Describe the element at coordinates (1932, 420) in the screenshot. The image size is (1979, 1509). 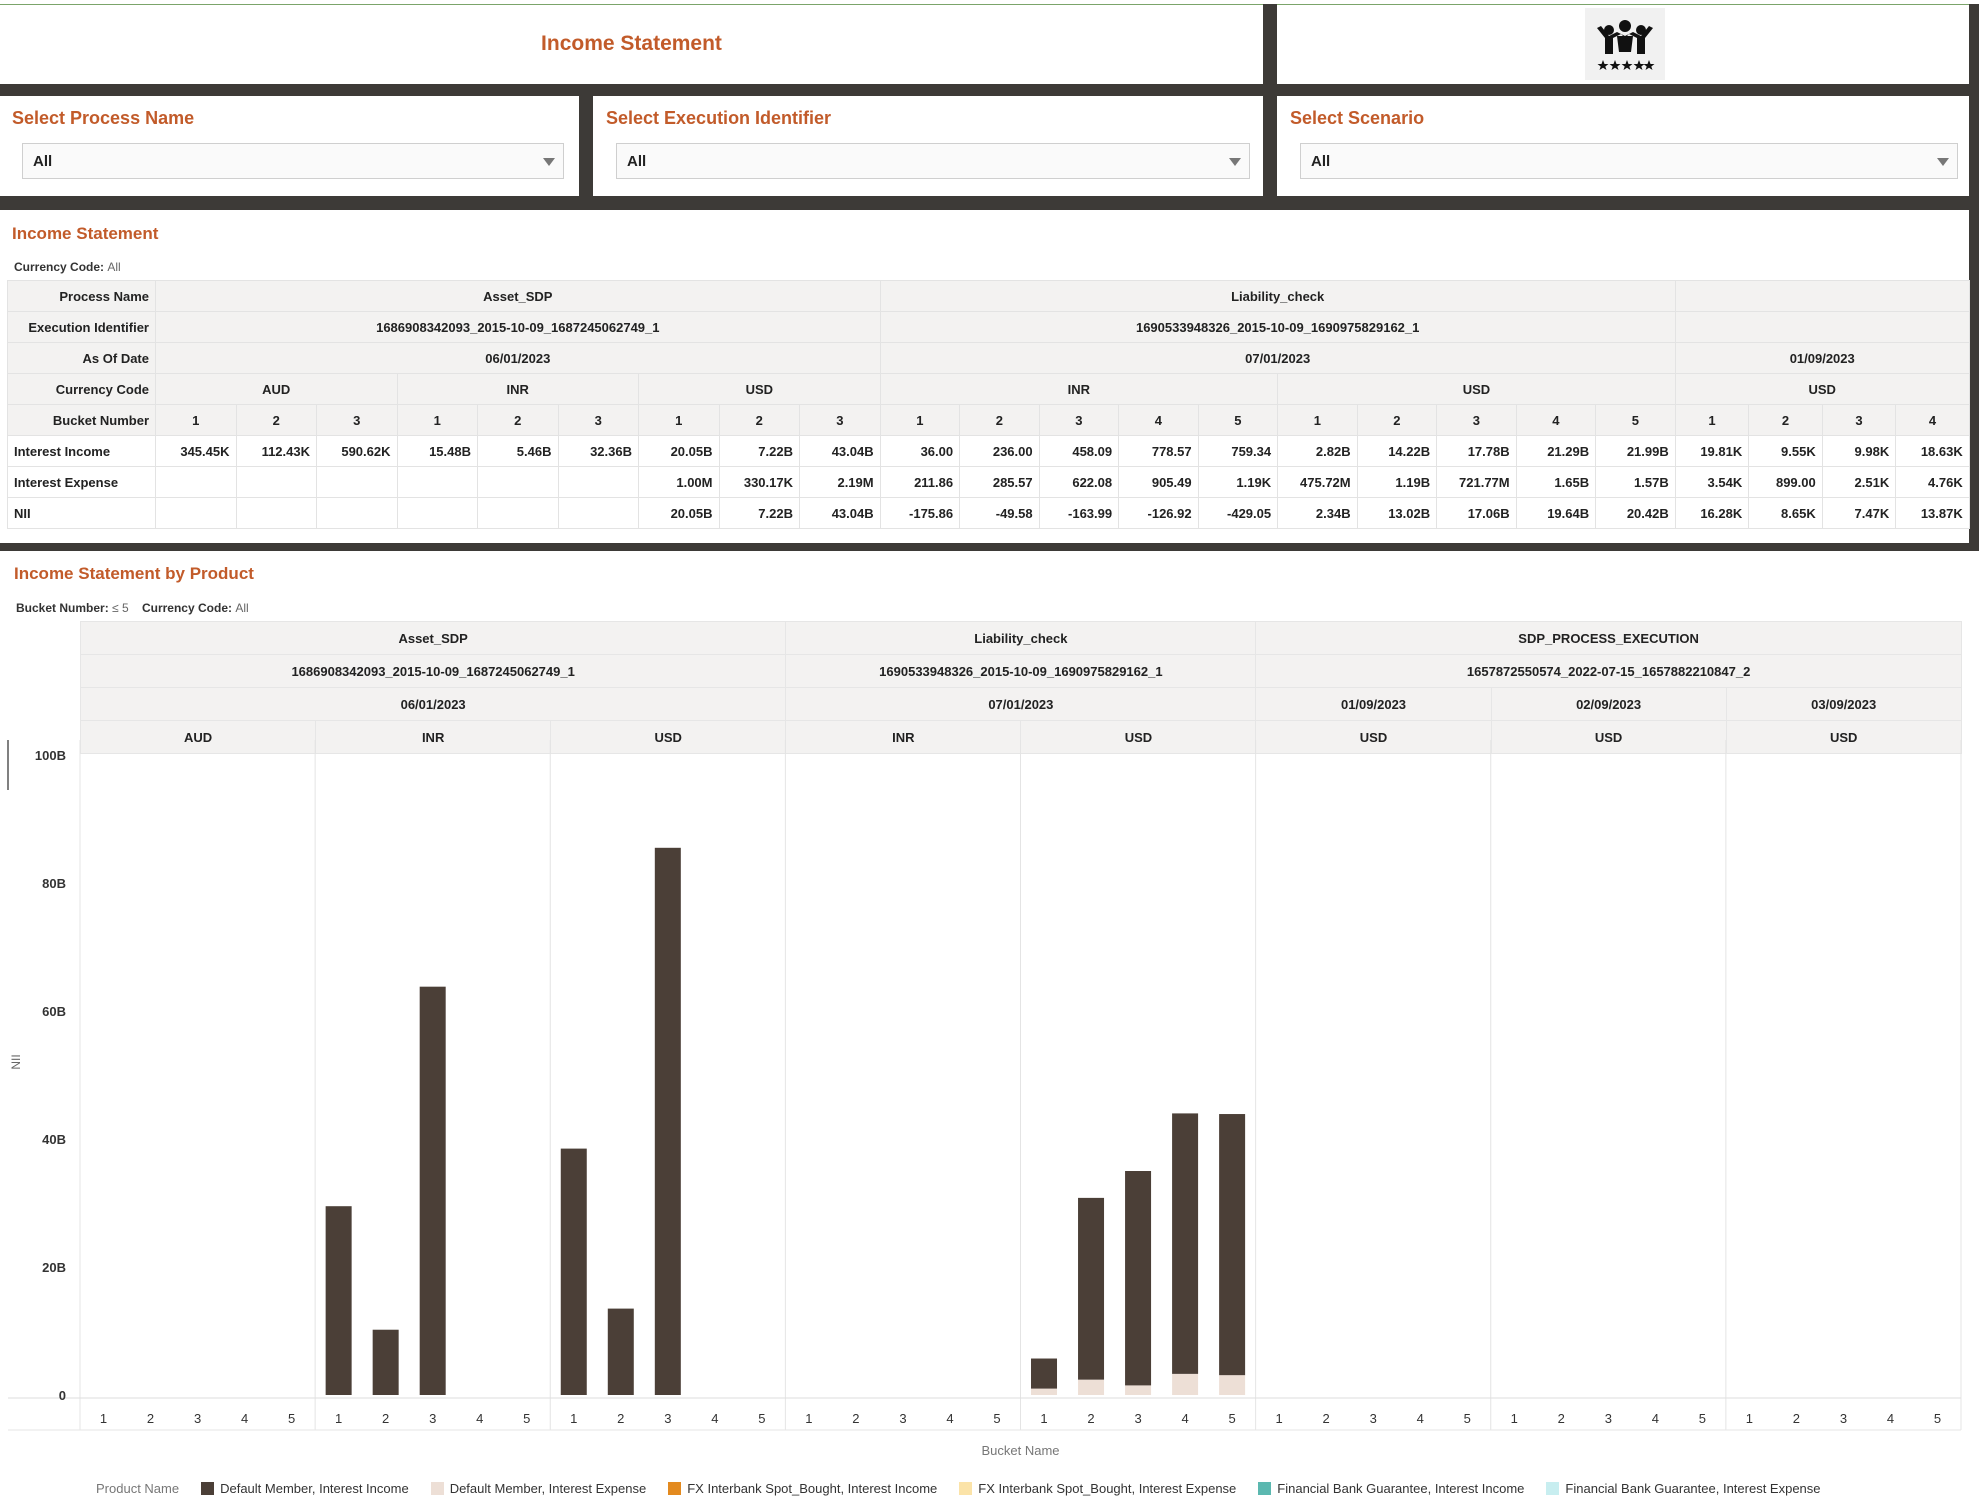
I see `bucket-cell: 4` at that location.